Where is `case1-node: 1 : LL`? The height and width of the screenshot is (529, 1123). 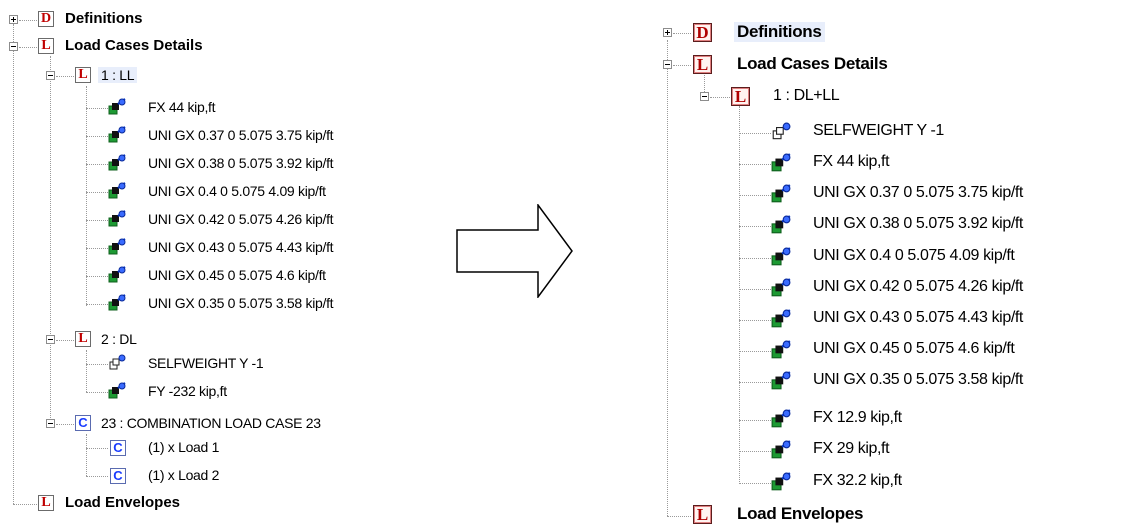 case1-node: 1 : LL is located at coordinates (118, 75).